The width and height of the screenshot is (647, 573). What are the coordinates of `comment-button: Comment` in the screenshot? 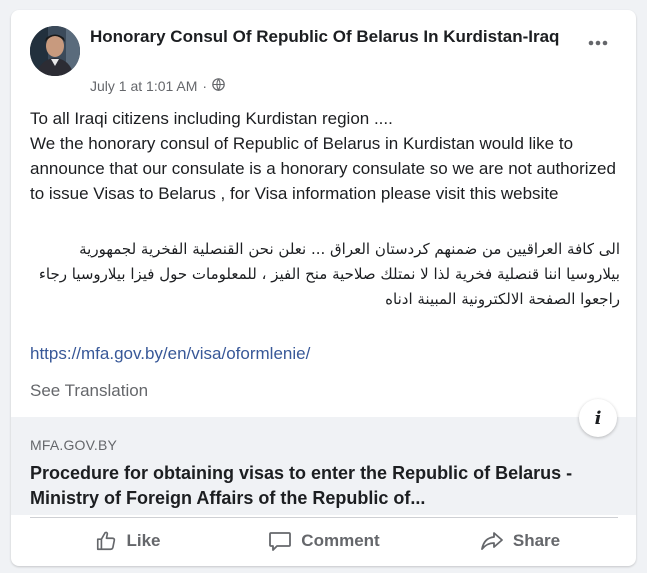 It's located at (324, 541).